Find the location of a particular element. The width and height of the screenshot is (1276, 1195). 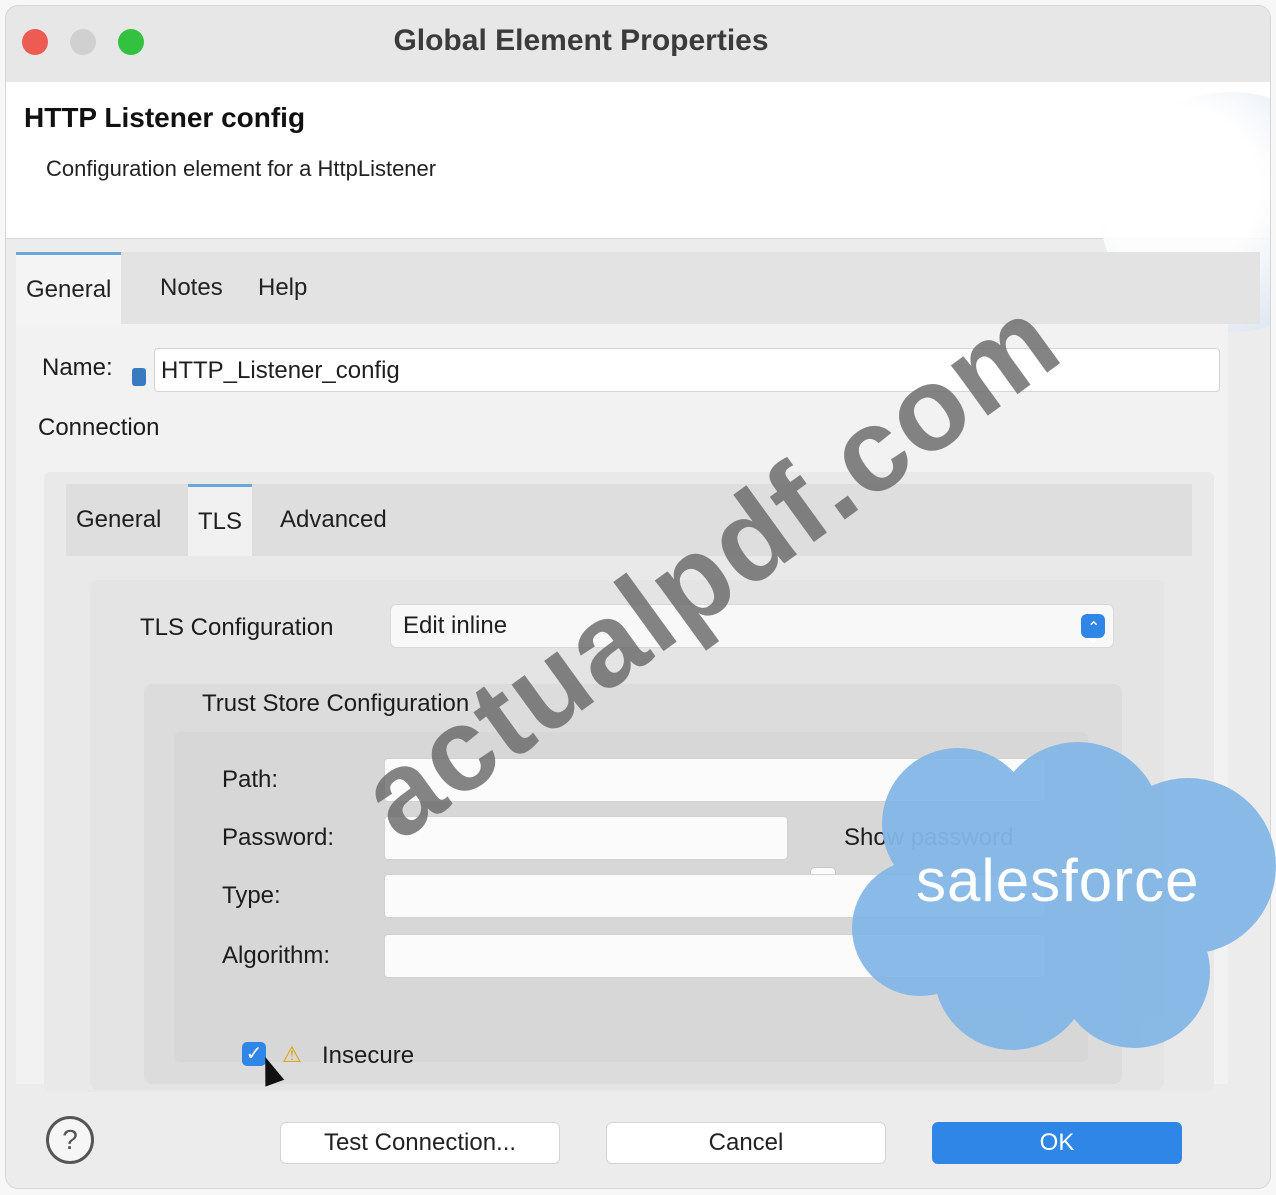

mouse-cursor-icon is located at coordinates (270, 1070).